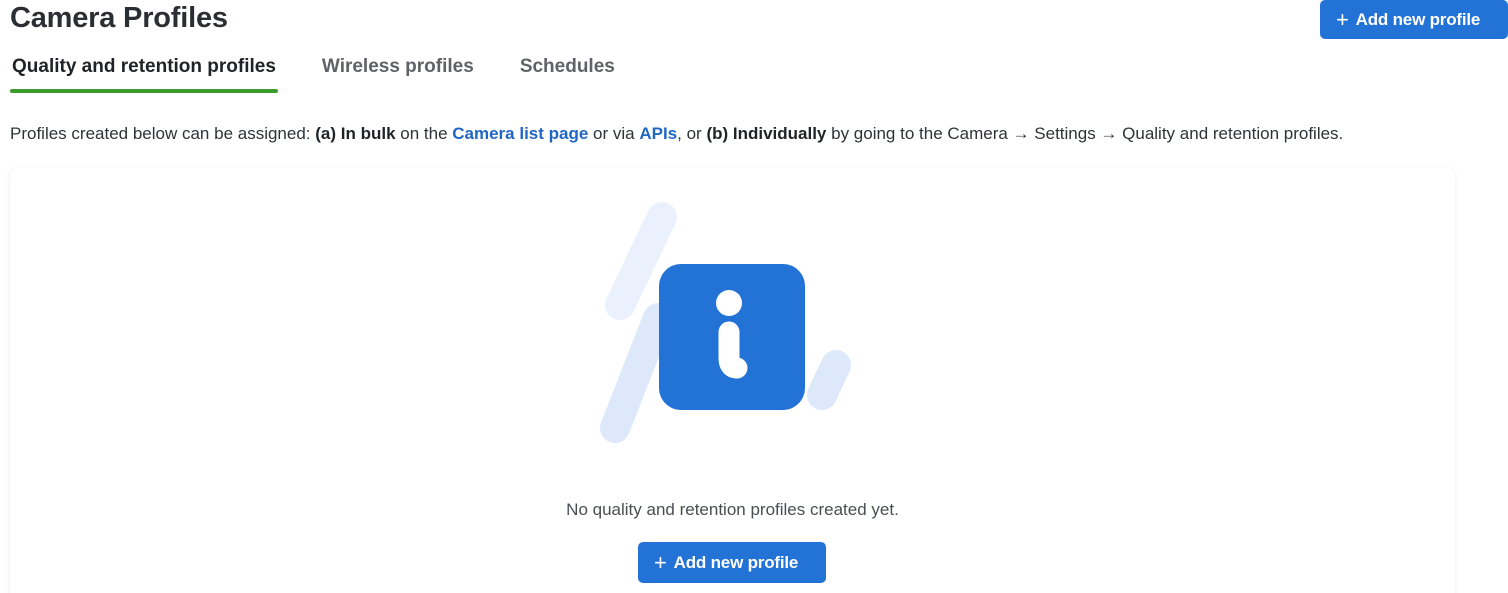  I want to click on decor-stripe-left, so click(636, 373).